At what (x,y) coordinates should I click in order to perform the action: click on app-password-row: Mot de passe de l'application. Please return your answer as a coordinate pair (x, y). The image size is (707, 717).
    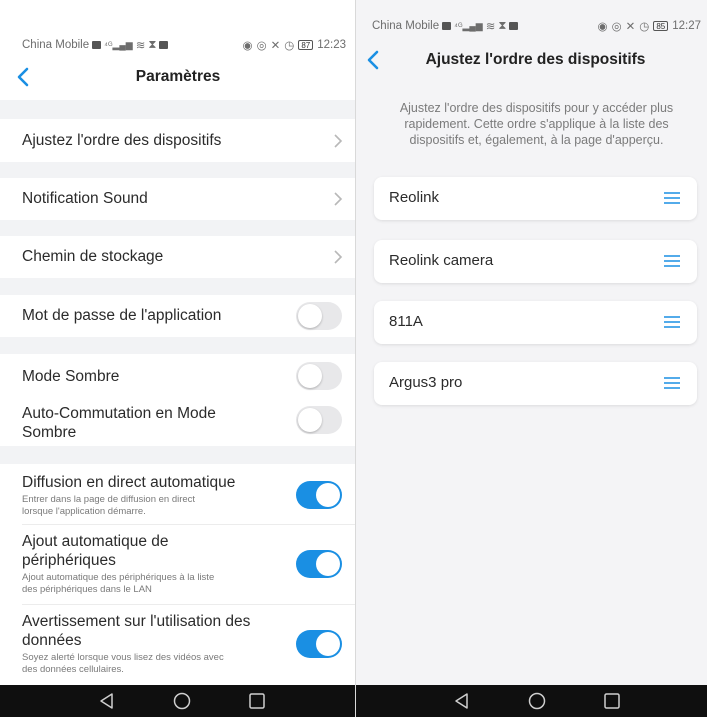
    Looking at the image, I should click on (178, 316).